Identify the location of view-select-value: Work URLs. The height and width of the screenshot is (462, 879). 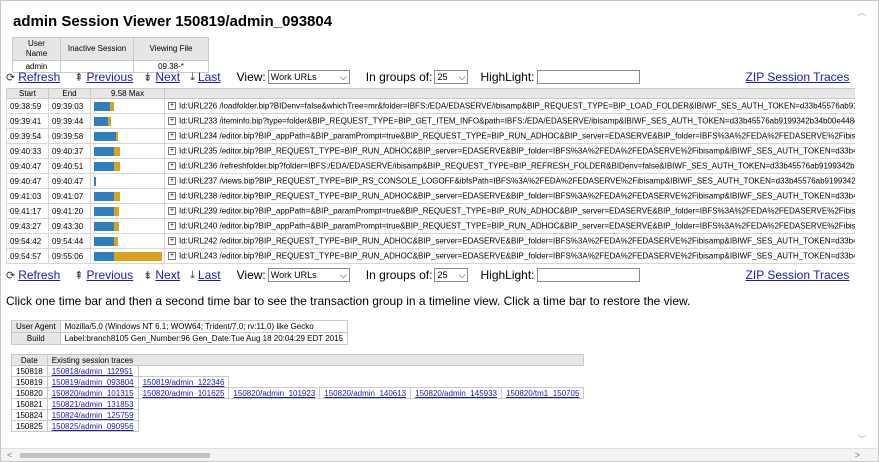
(293, 77).